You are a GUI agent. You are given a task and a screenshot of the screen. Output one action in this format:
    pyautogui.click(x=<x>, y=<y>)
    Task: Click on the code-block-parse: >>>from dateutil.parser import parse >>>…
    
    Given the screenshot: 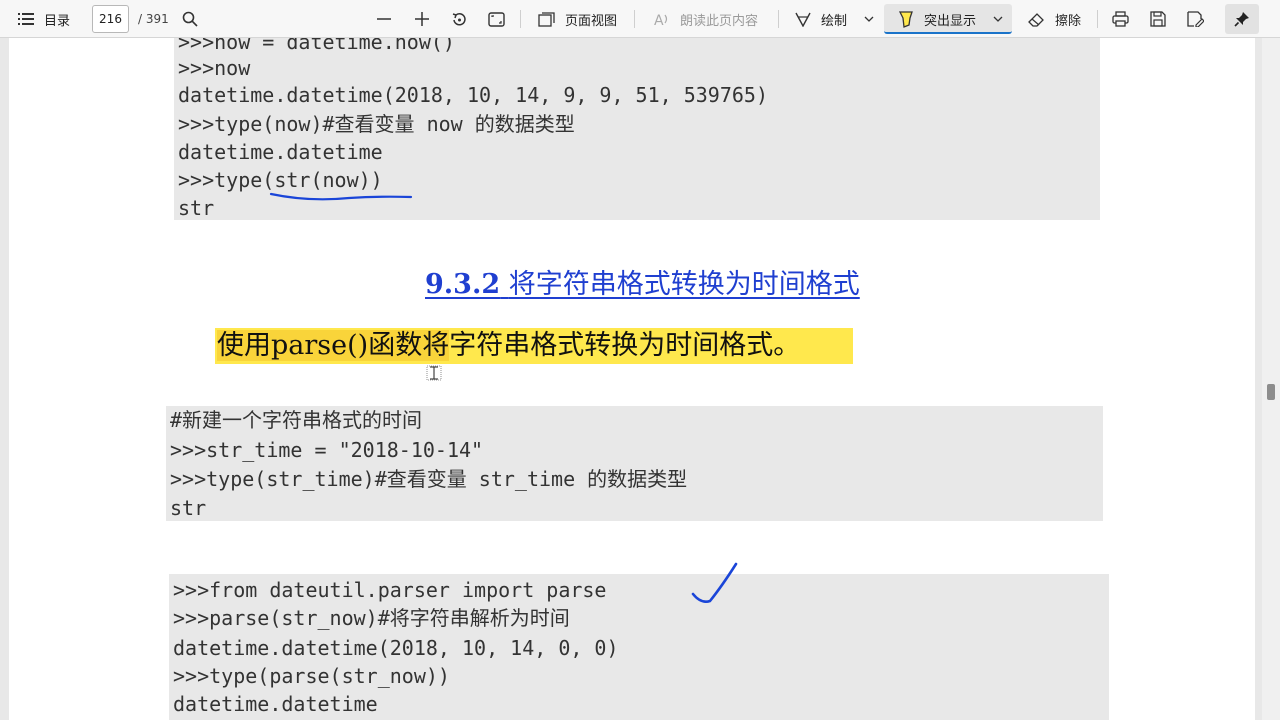 What is the action you would take?
    pyautogui.click(x=639, y=647)
    